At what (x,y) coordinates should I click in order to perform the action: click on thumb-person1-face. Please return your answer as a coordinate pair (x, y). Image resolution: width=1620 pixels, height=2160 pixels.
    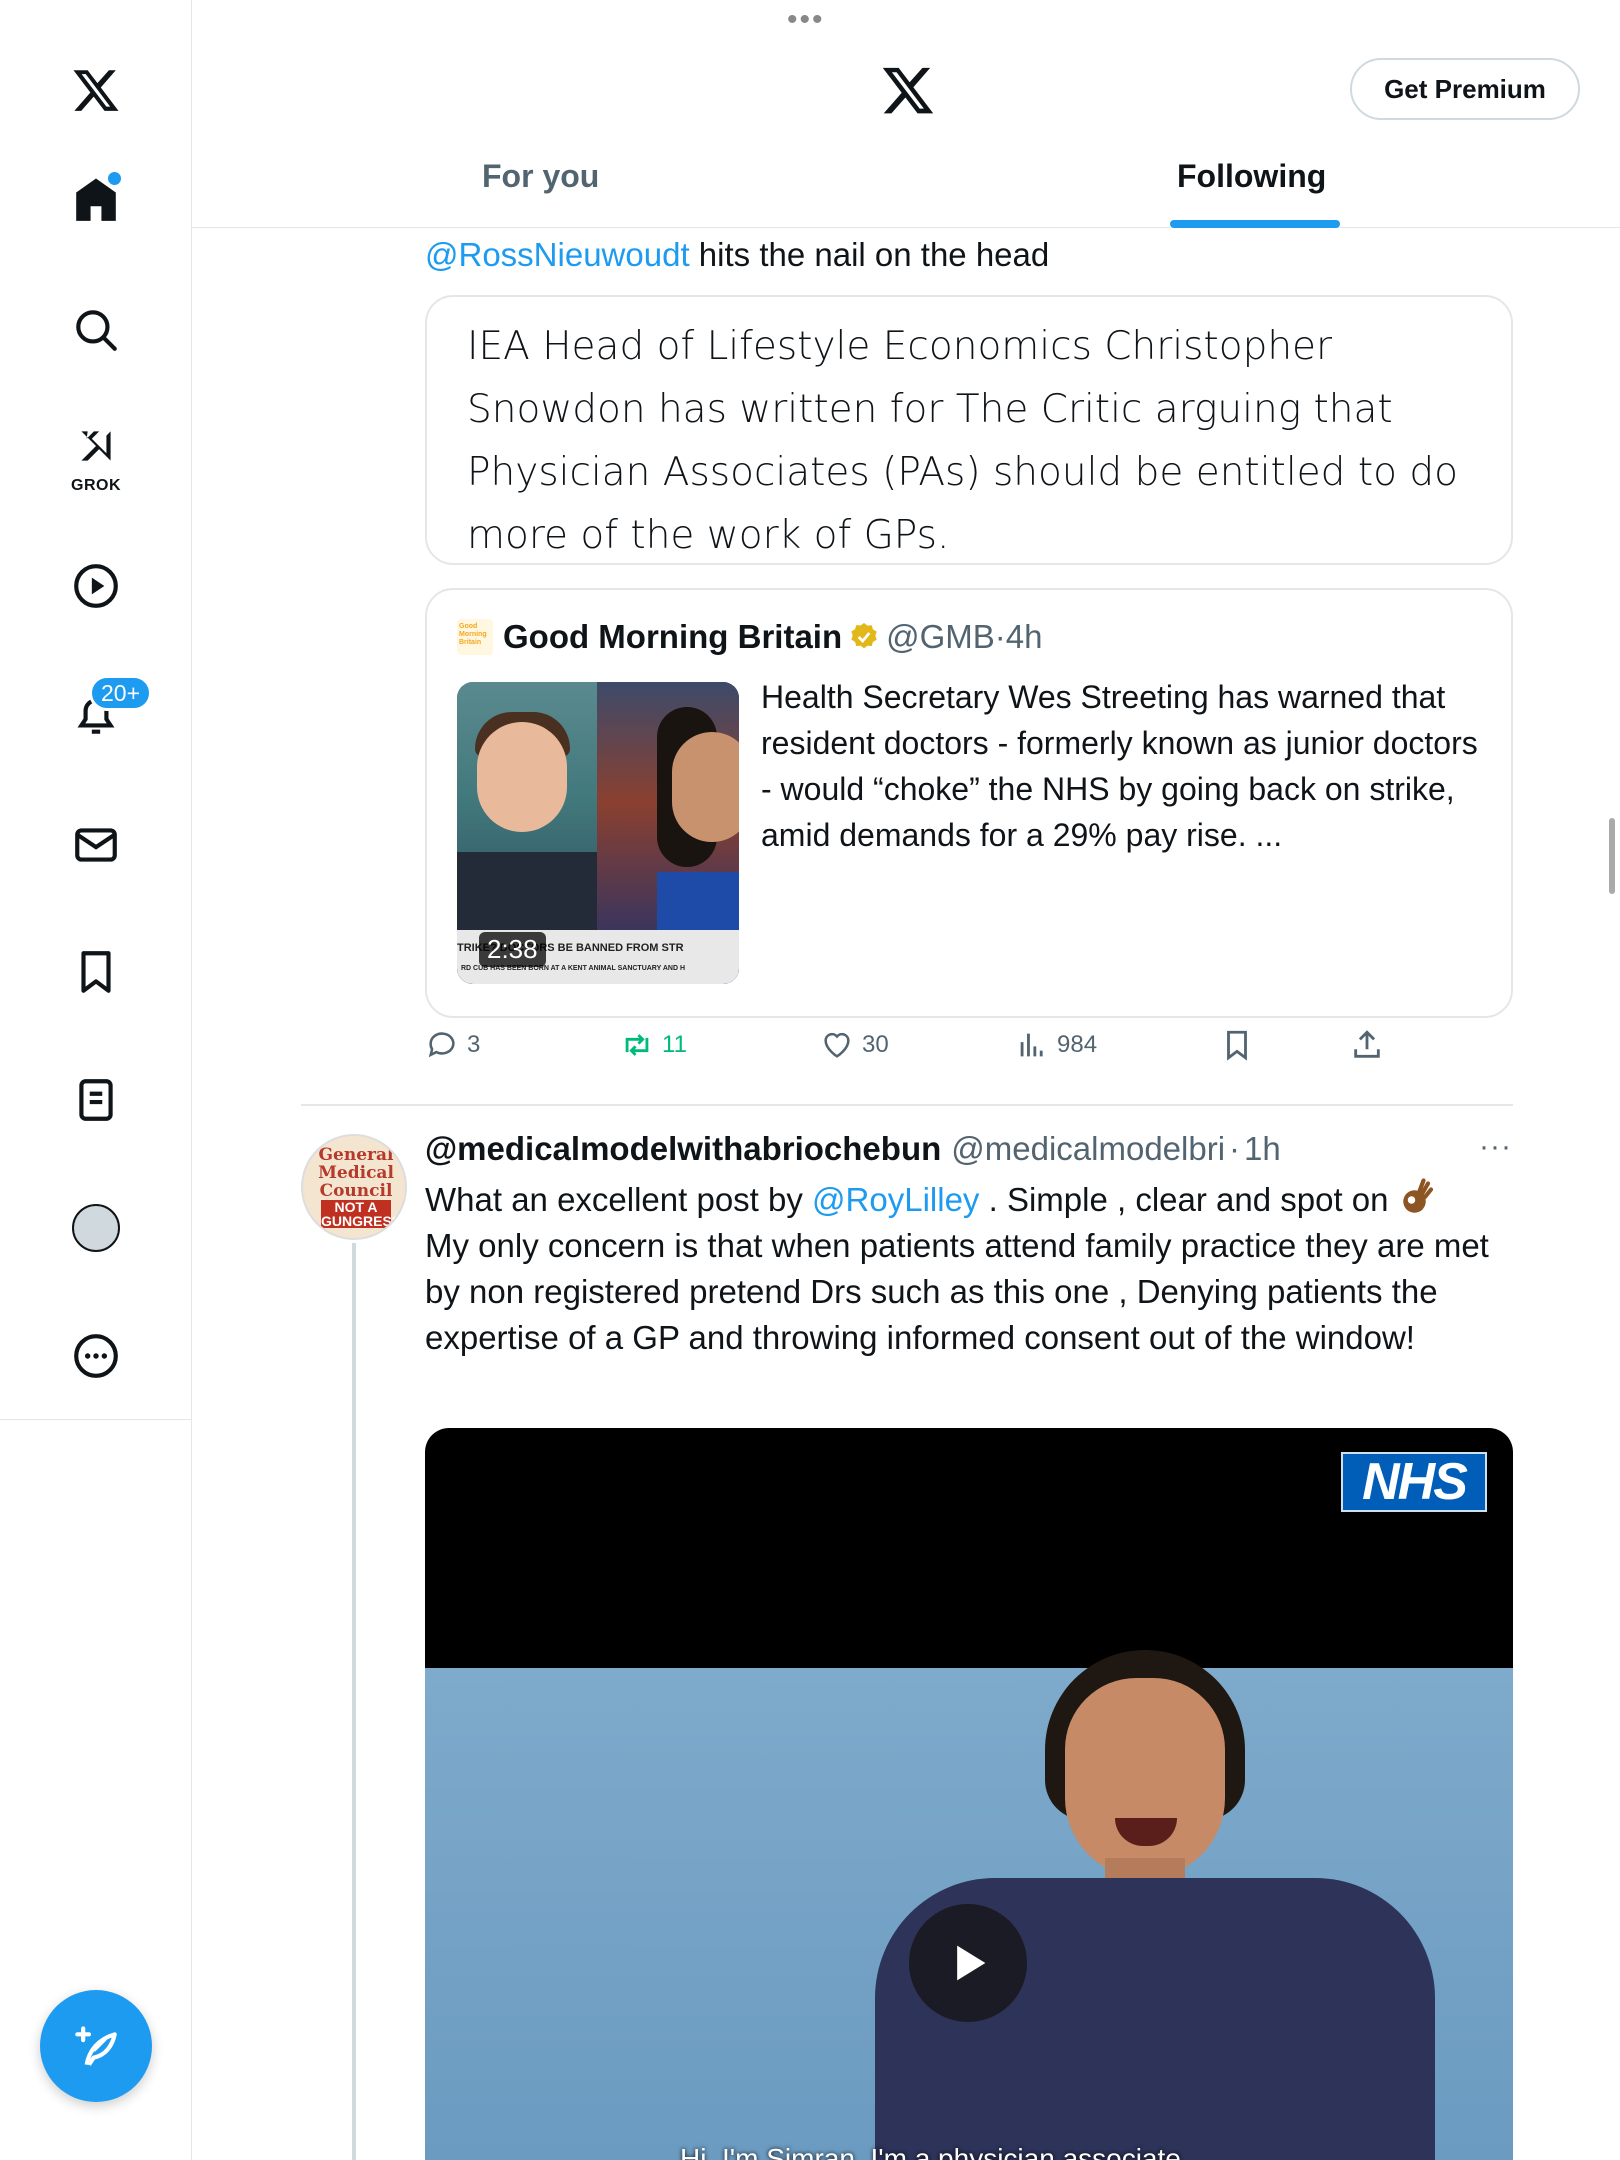
    Looking at the image, I should click on (522, 777).